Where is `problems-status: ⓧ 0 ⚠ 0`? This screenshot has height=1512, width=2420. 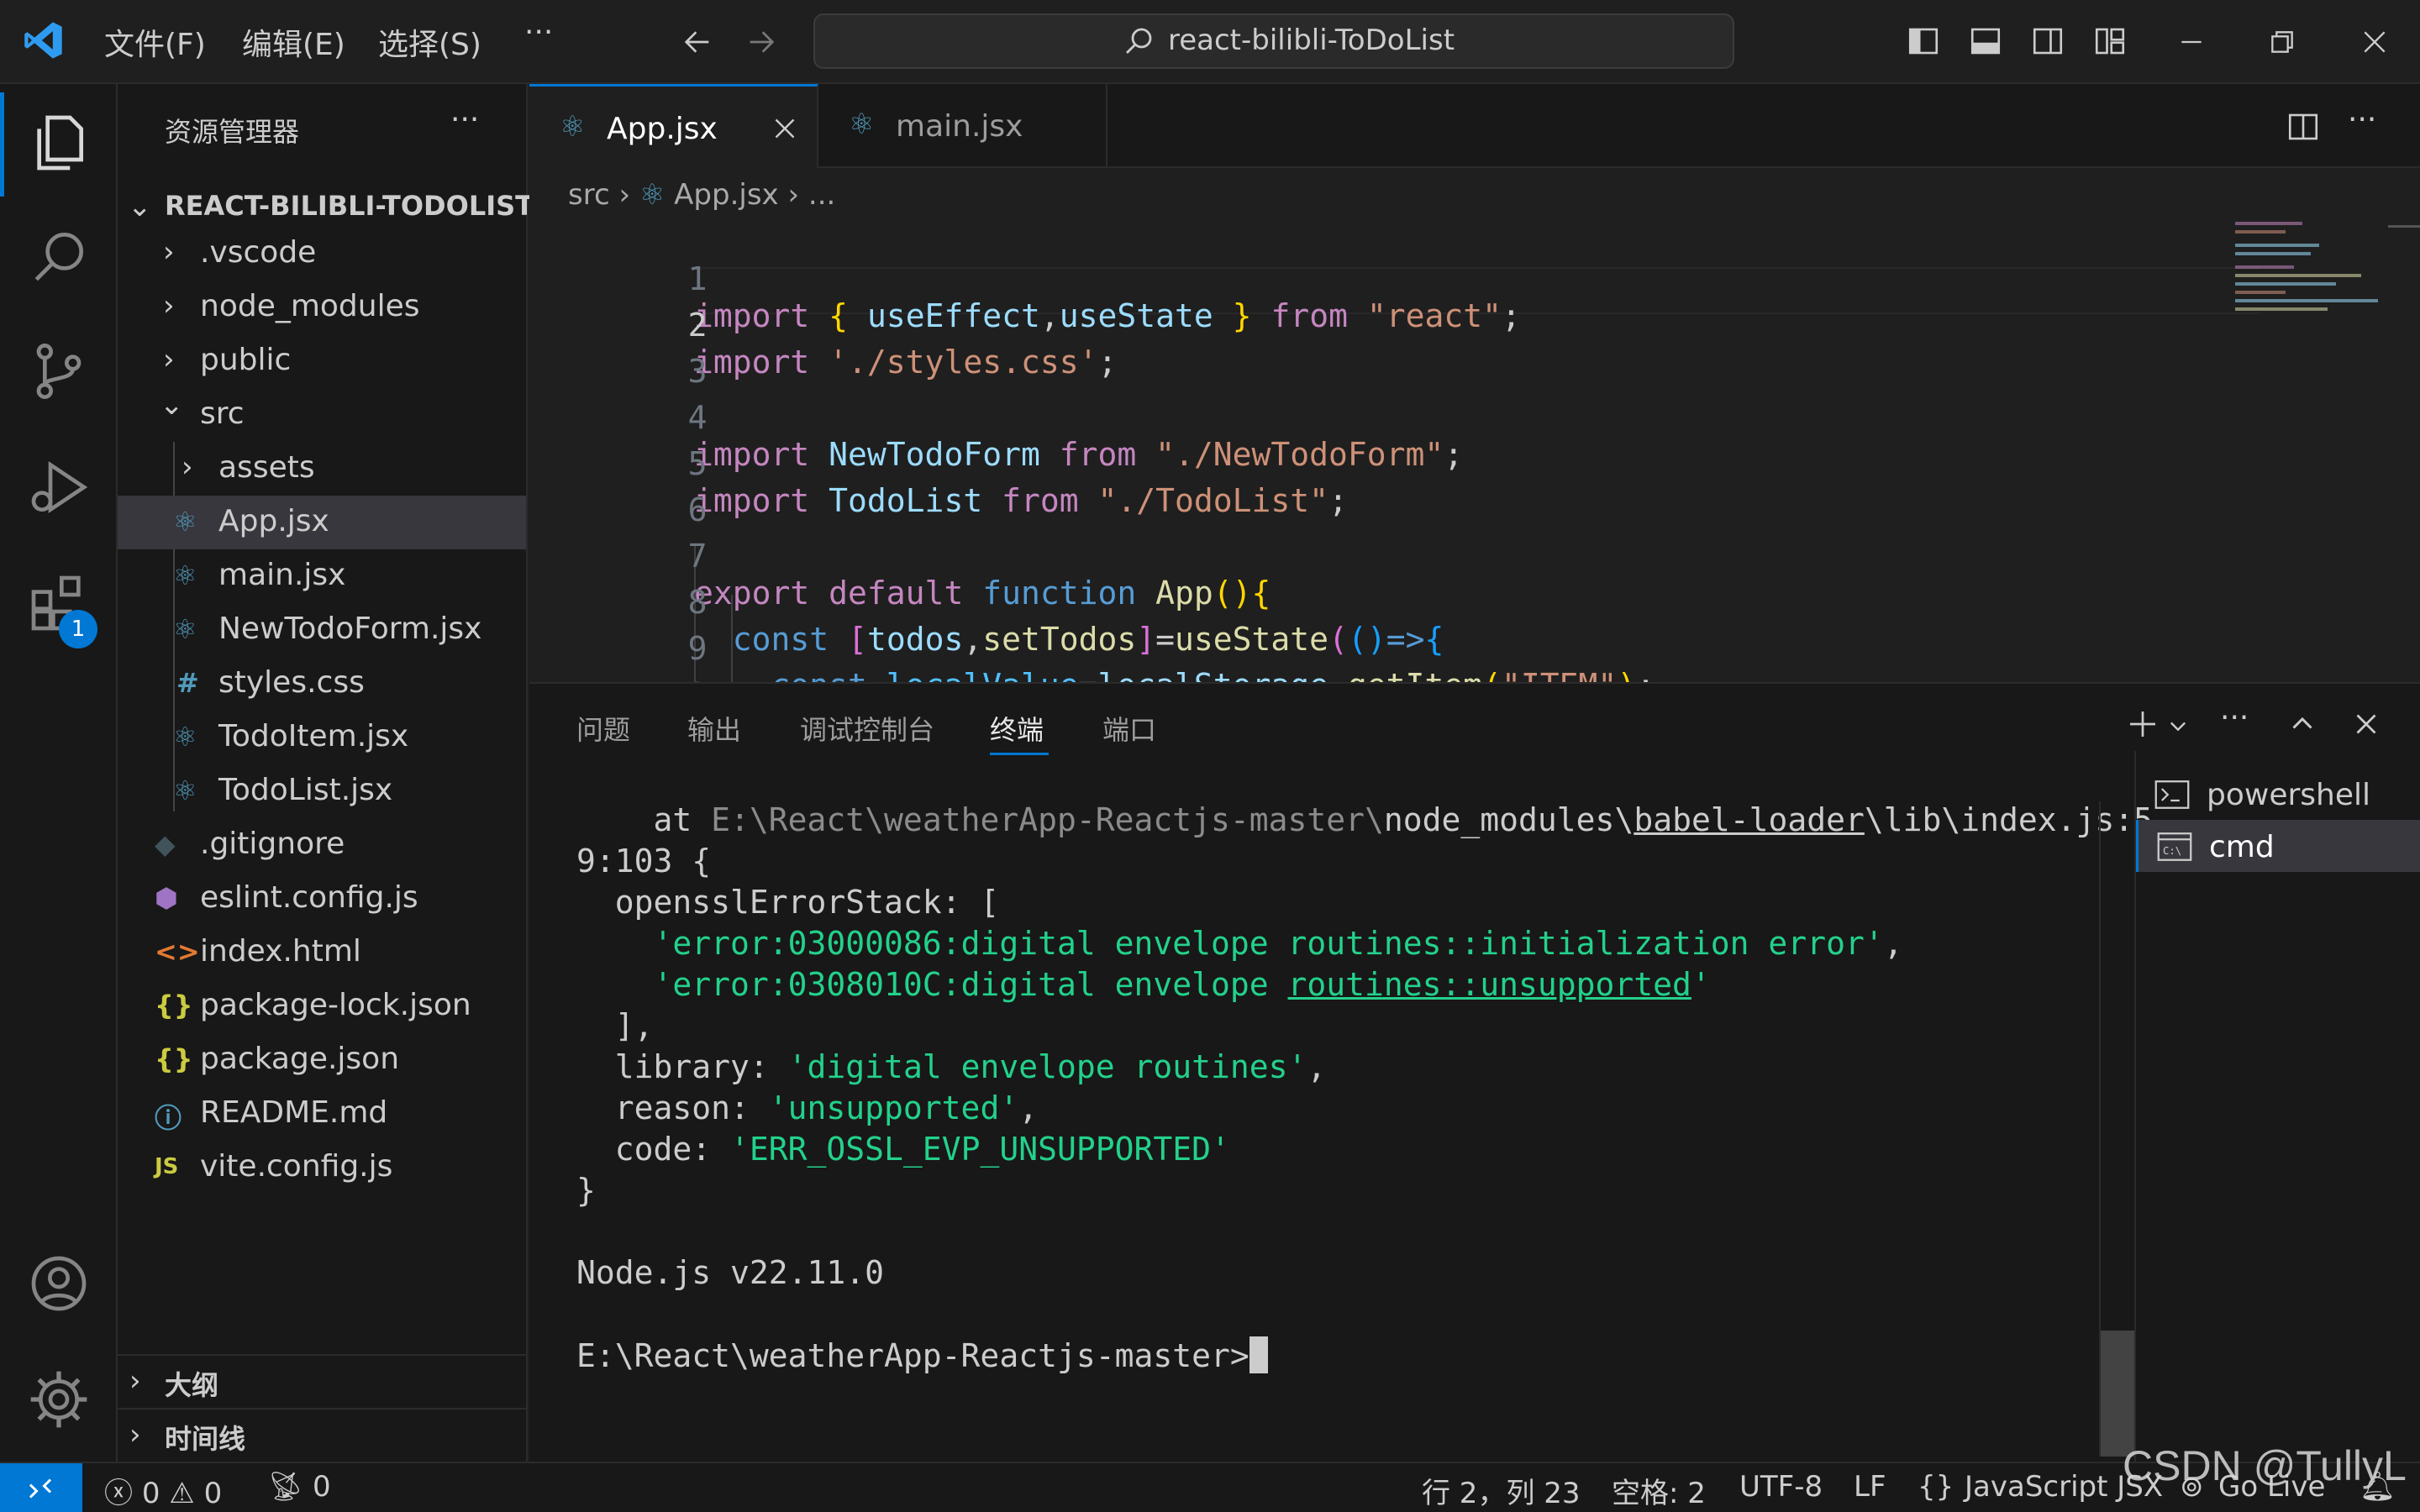
problems-status: ⓧ 0 ⚠ 0 is located at coordinates (163, 1490).